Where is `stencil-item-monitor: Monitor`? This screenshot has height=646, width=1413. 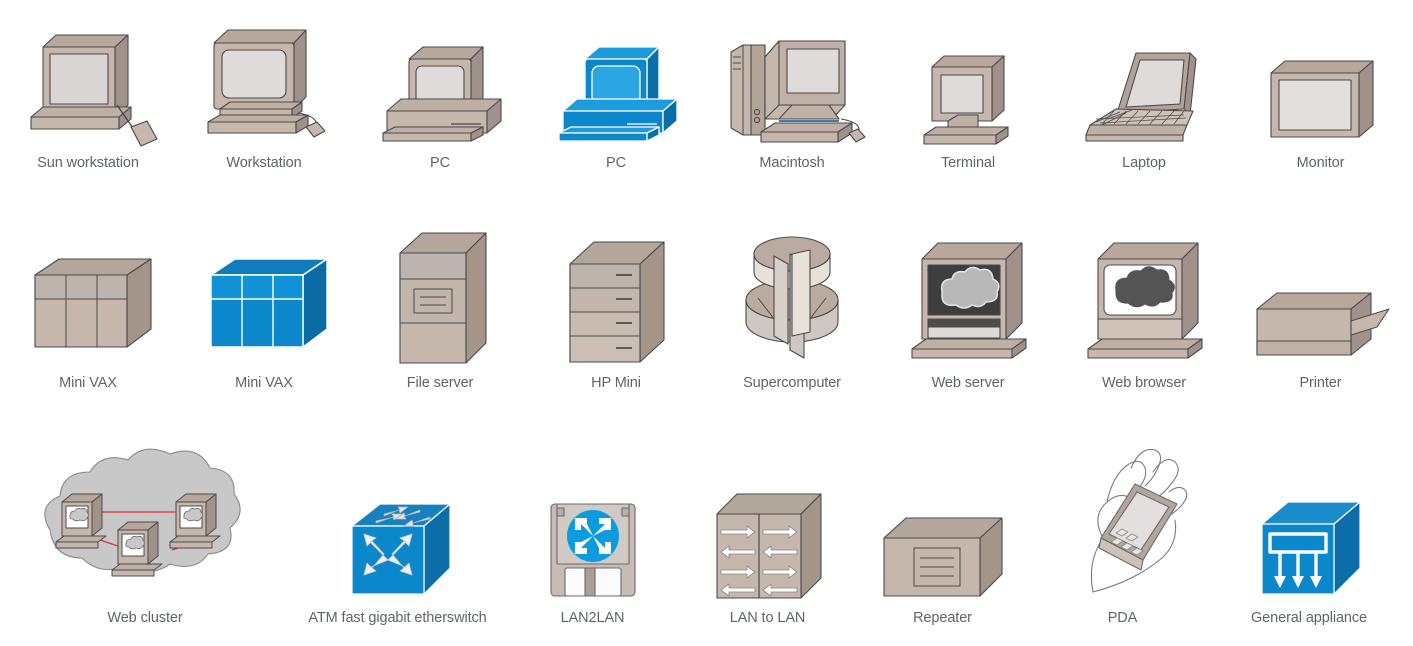 stencil-item-monitor: Monitor is located at coordinates (1320, 113).